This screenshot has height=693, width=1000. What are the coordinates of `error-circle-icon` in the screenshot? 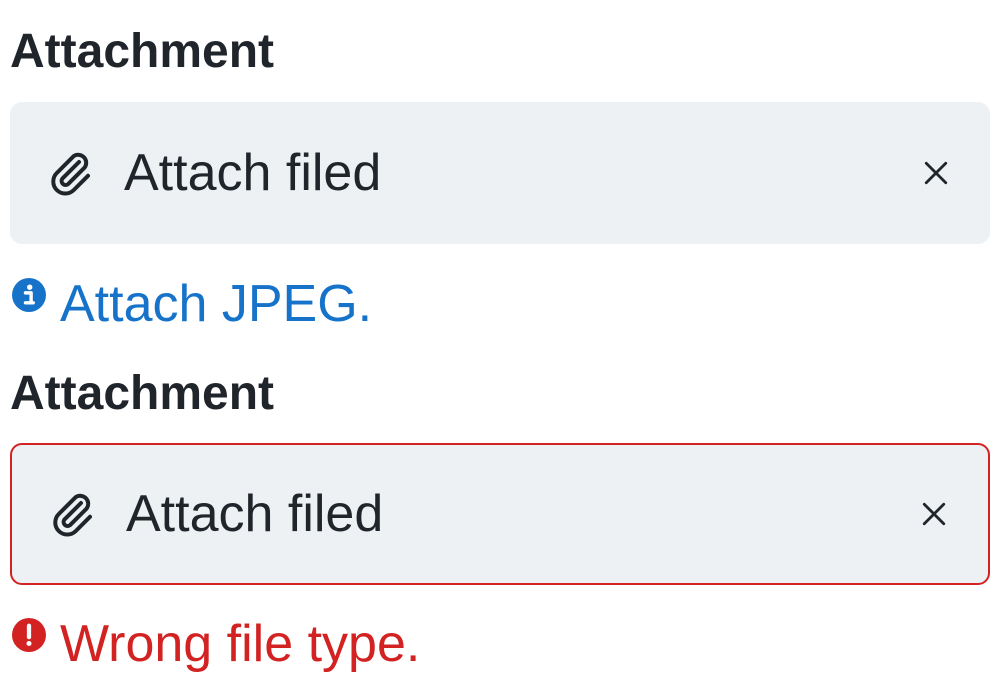 It's located at (29, 635).